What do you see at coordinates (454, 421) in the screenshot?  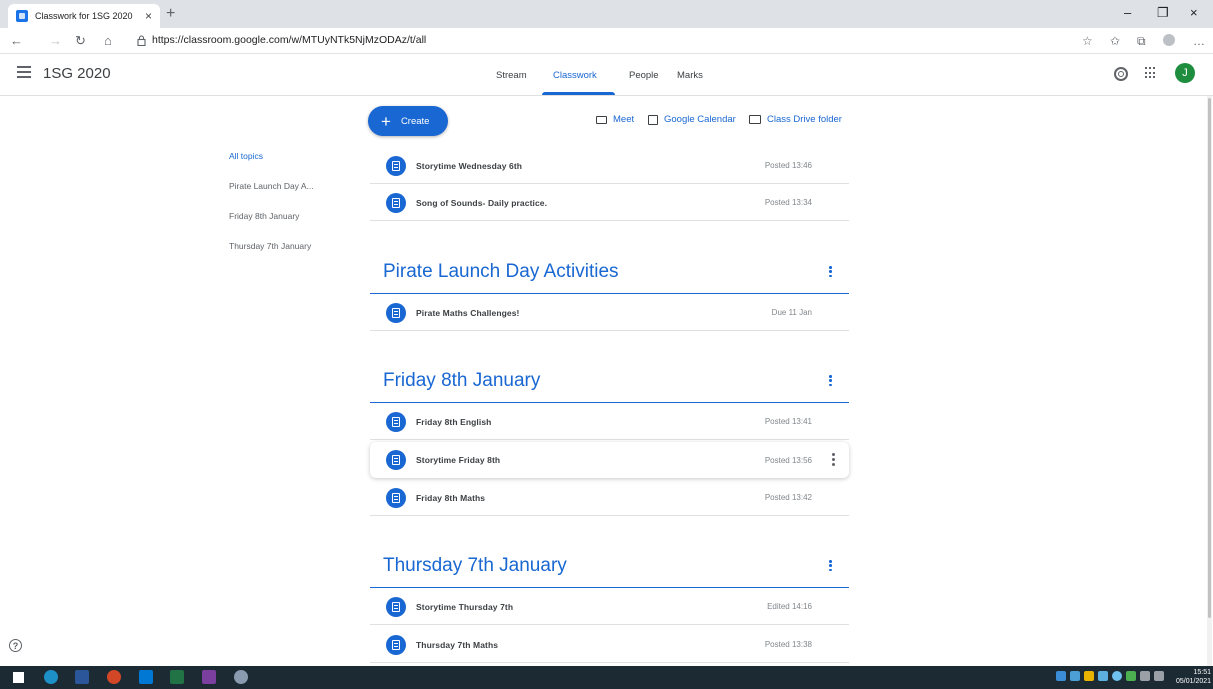 I see `item-title: Friday 8th English` at bounding box center [454, 421].